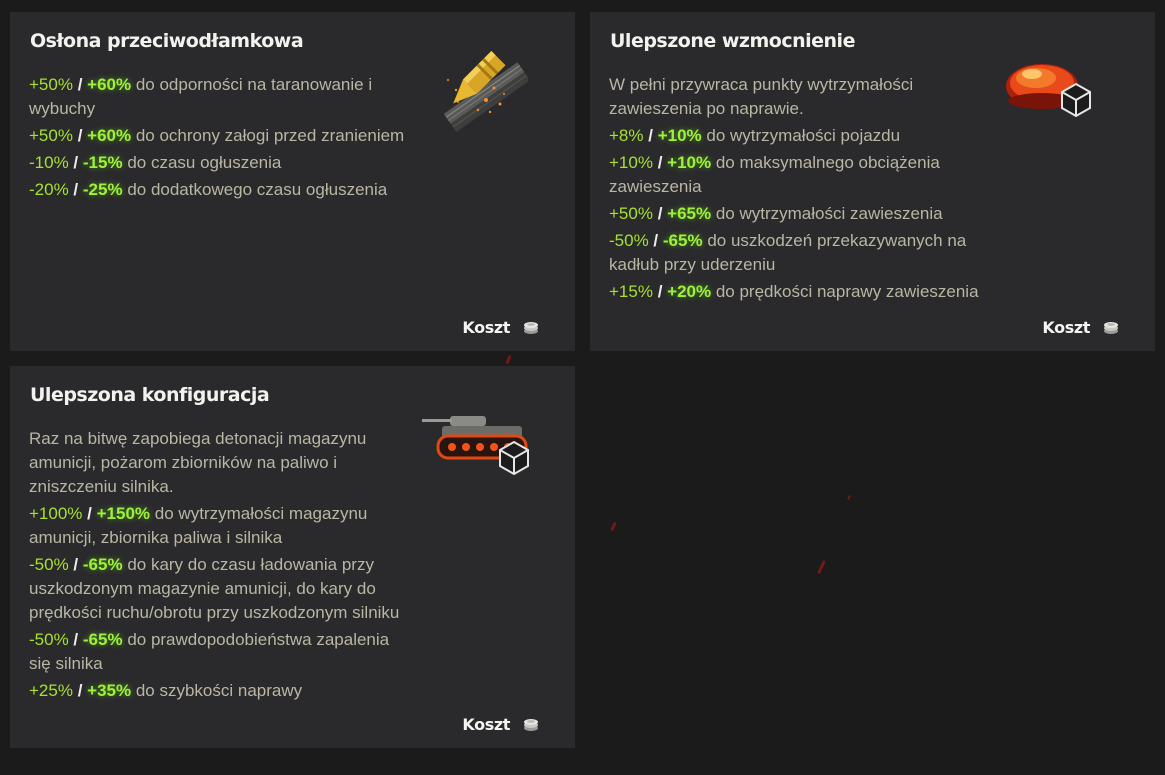 This screenshot has width=1165, height=775. I want to click on base-value: +25%, so click(51, 690).